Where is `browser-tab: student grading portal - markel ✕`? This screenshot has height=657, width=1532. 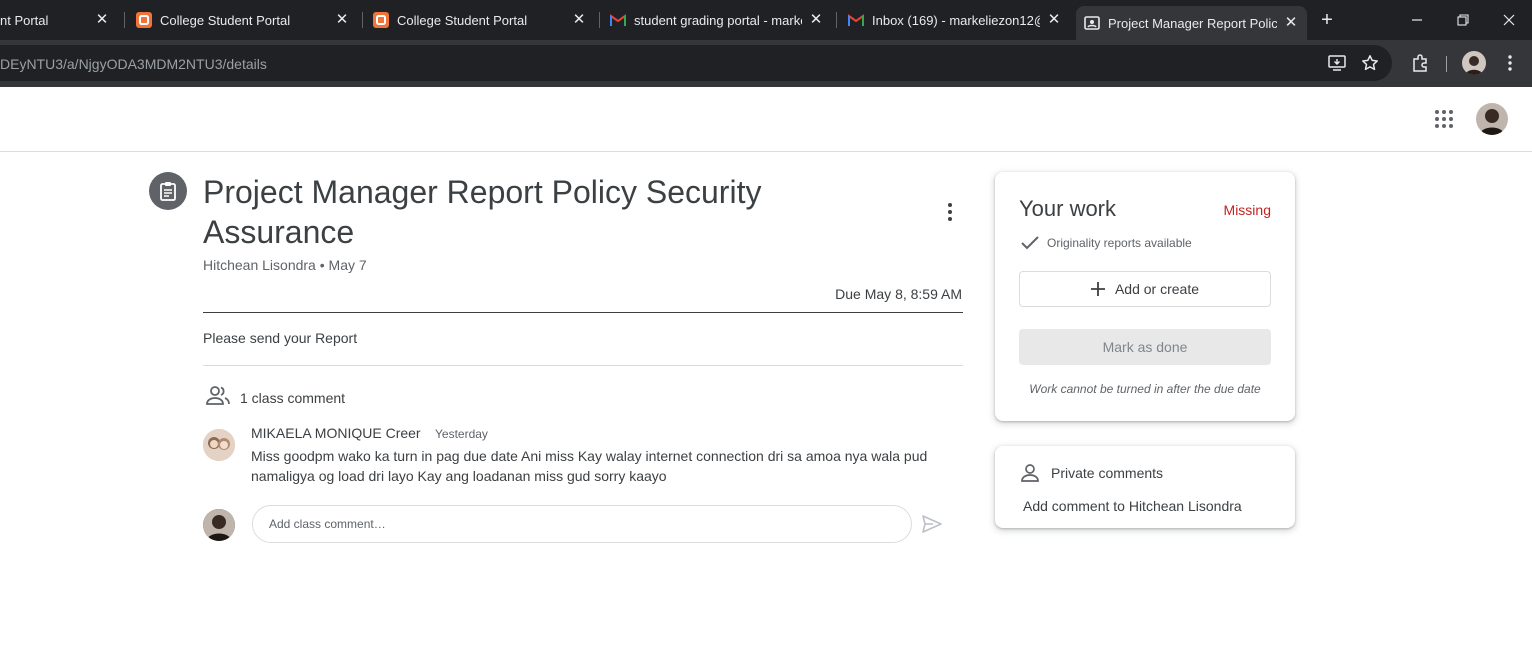 browser-tab: student grading portal - markel ✕ is located at coordinates (717, 20).